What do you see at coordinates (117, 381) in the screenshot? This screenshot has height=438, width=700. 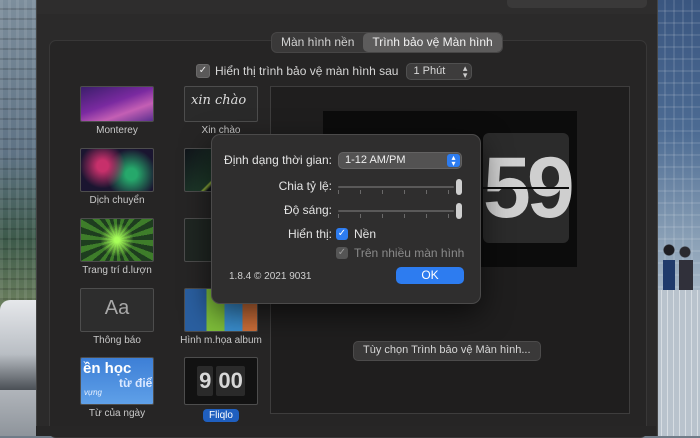 I see `saver-thumbnail: ền học từ điể vựng` at bounding box center [117, 381].